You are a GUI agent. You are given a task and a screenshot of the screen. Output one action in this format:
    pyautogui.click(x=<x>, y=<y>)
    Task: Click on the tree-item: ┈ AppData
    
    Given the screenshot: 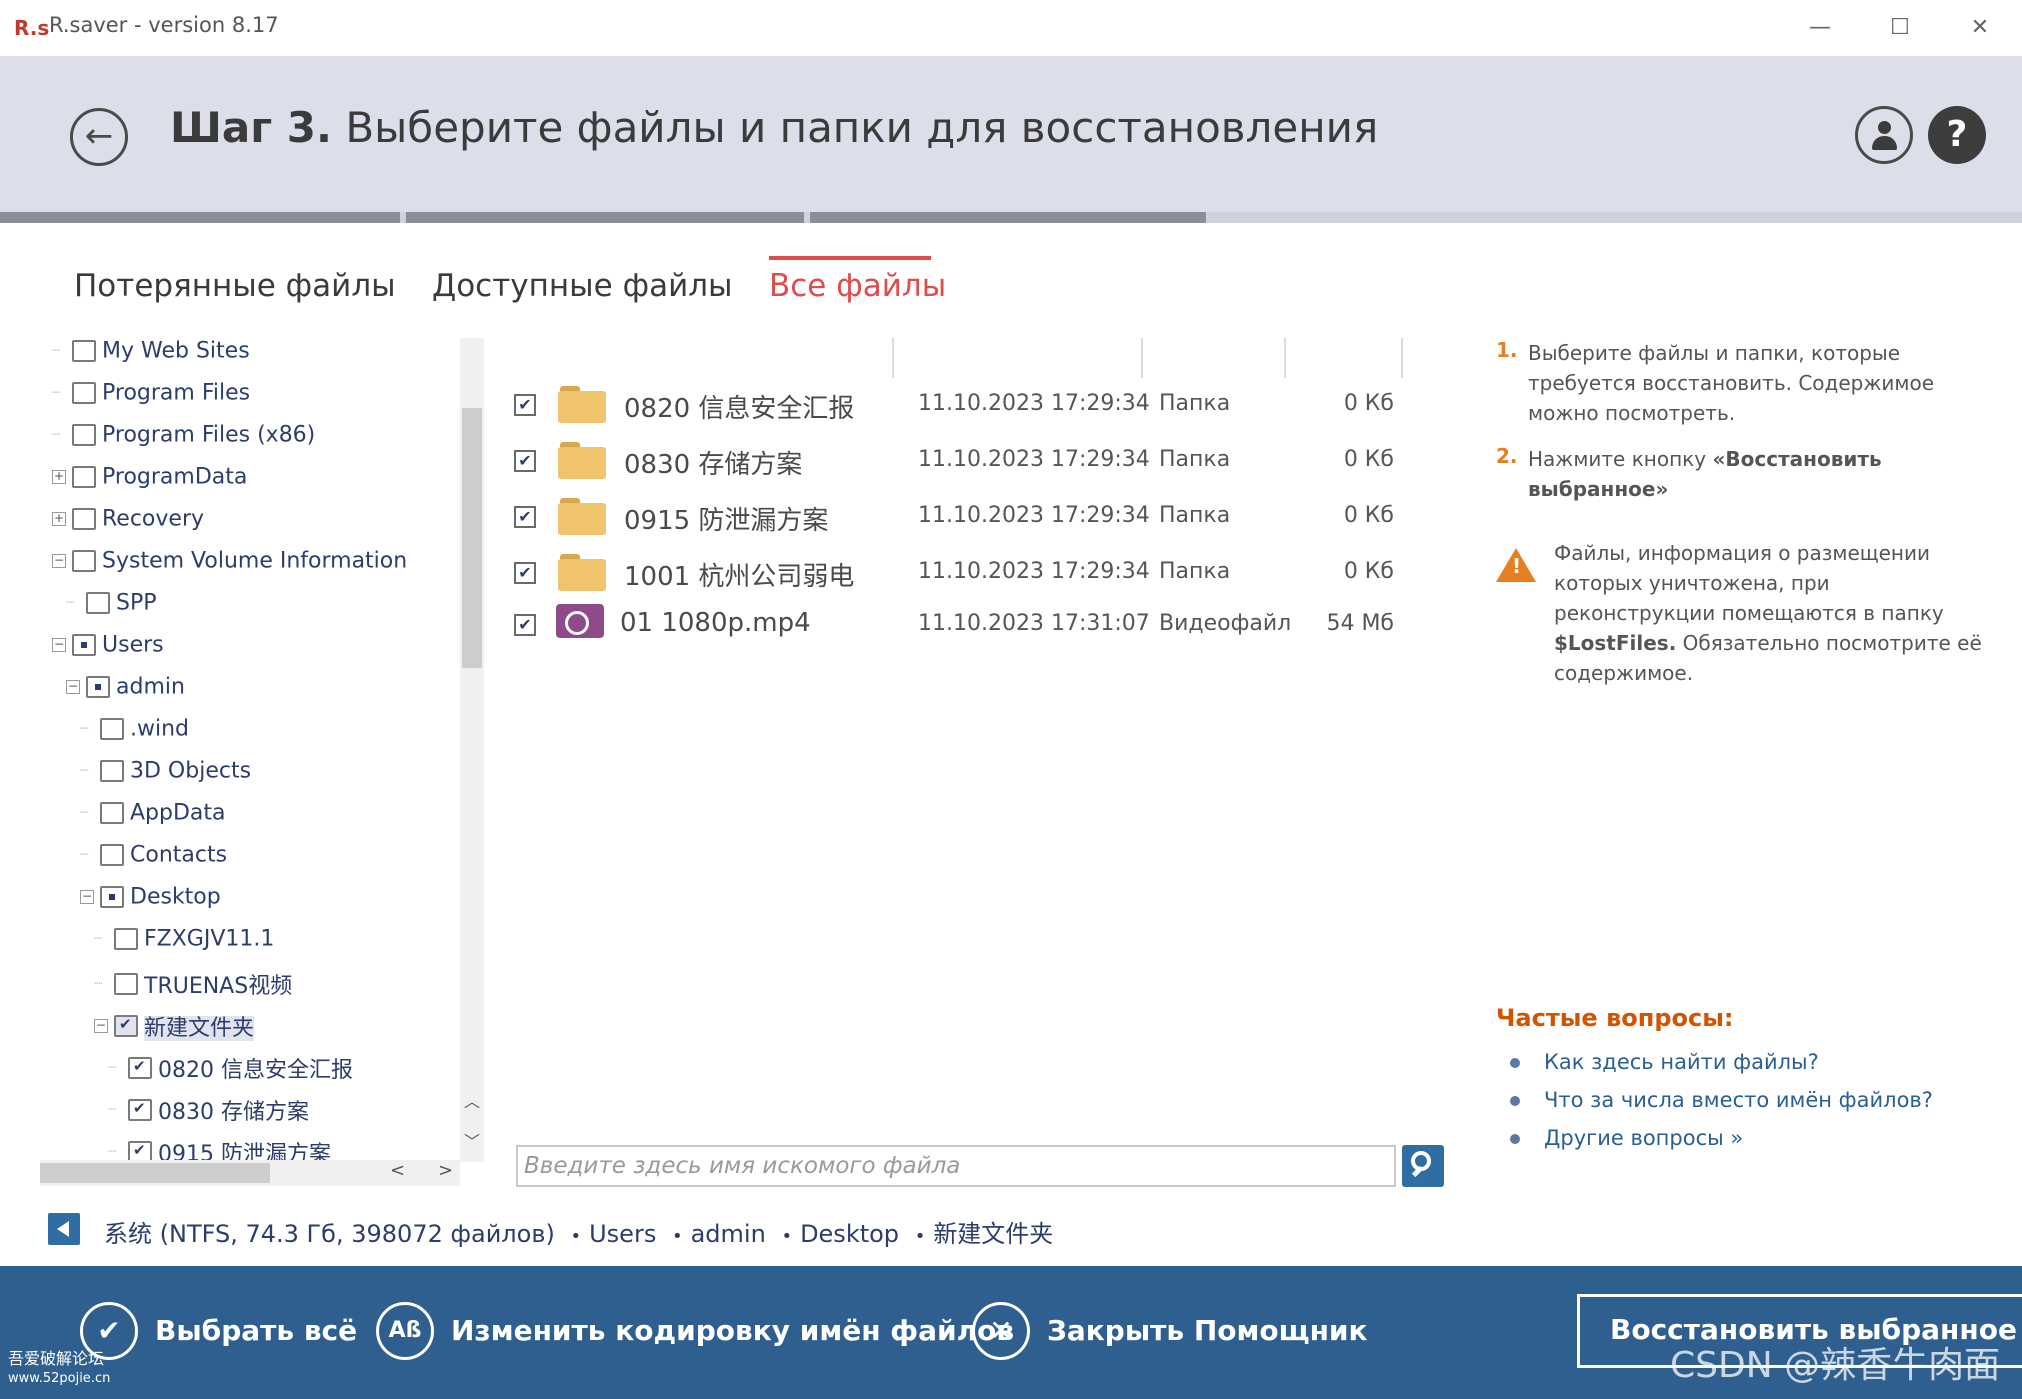 What is the action you would take?
    pyautogui.click(x=153, y=819)
    